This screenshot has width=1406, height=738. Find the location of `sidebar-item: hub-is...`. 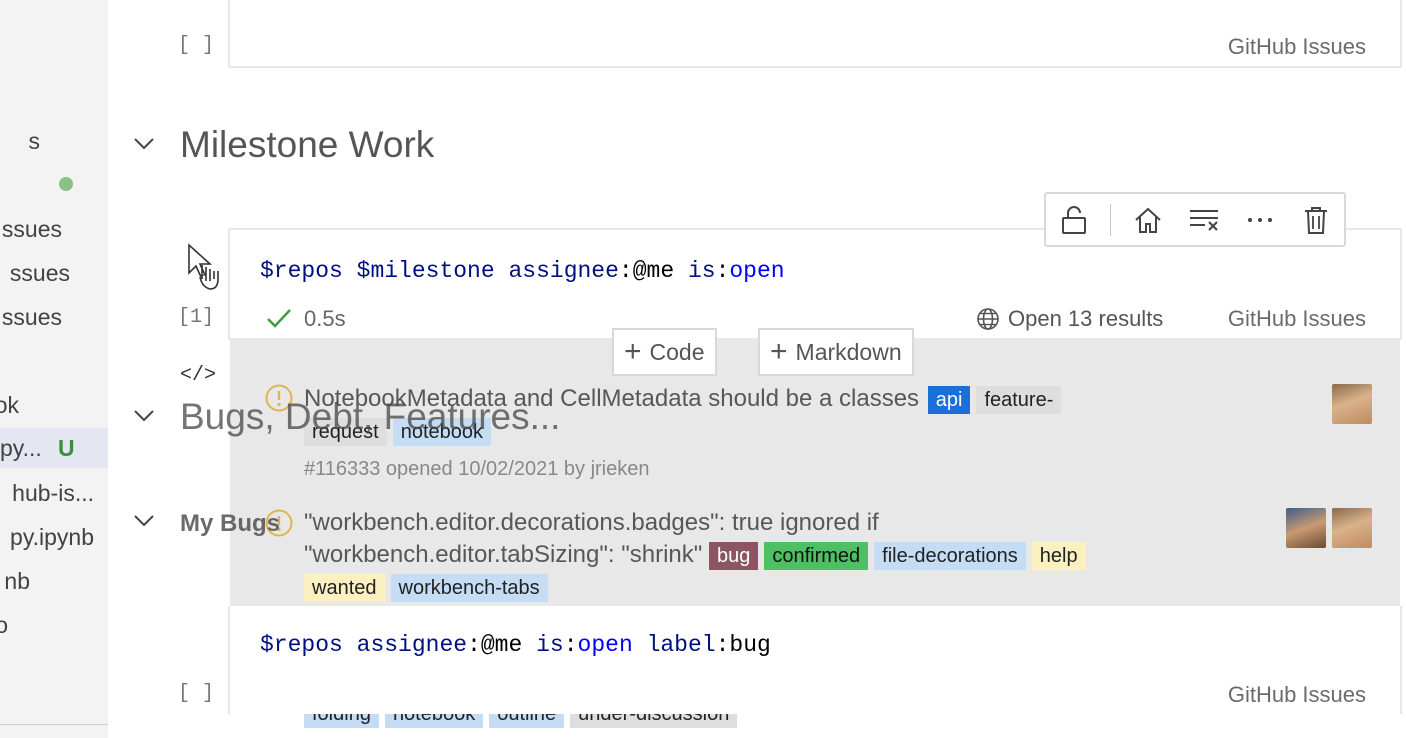

sidebar-item: hub-is... is located at coordinates (47, 493).